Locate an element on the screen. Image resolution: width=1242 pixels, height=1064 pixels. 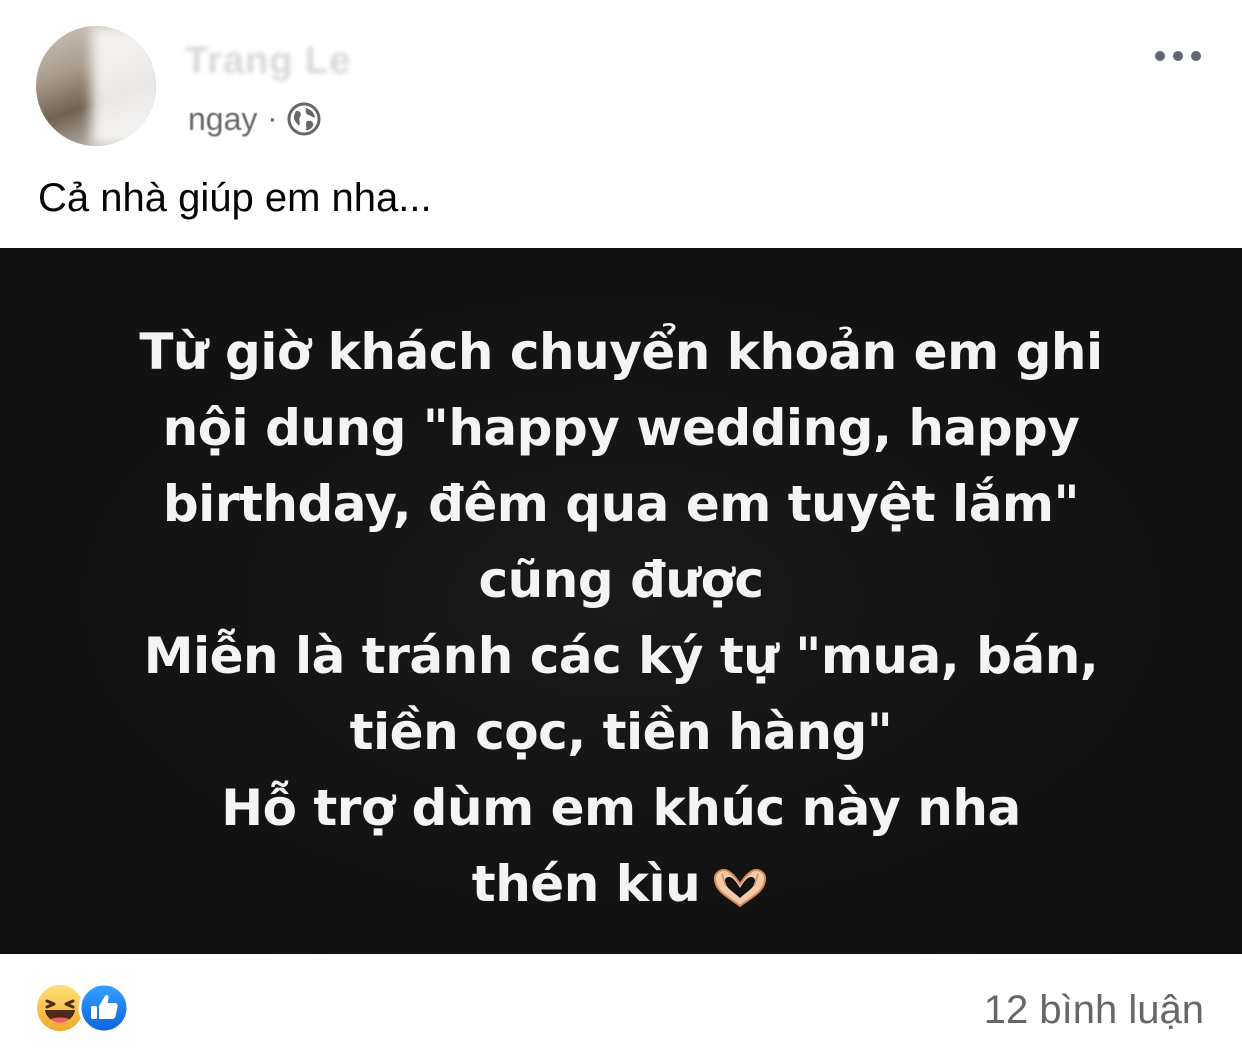
image-text-line: Hỗ trợ dùm em khúc này nha is located at coordinates (621, 808).